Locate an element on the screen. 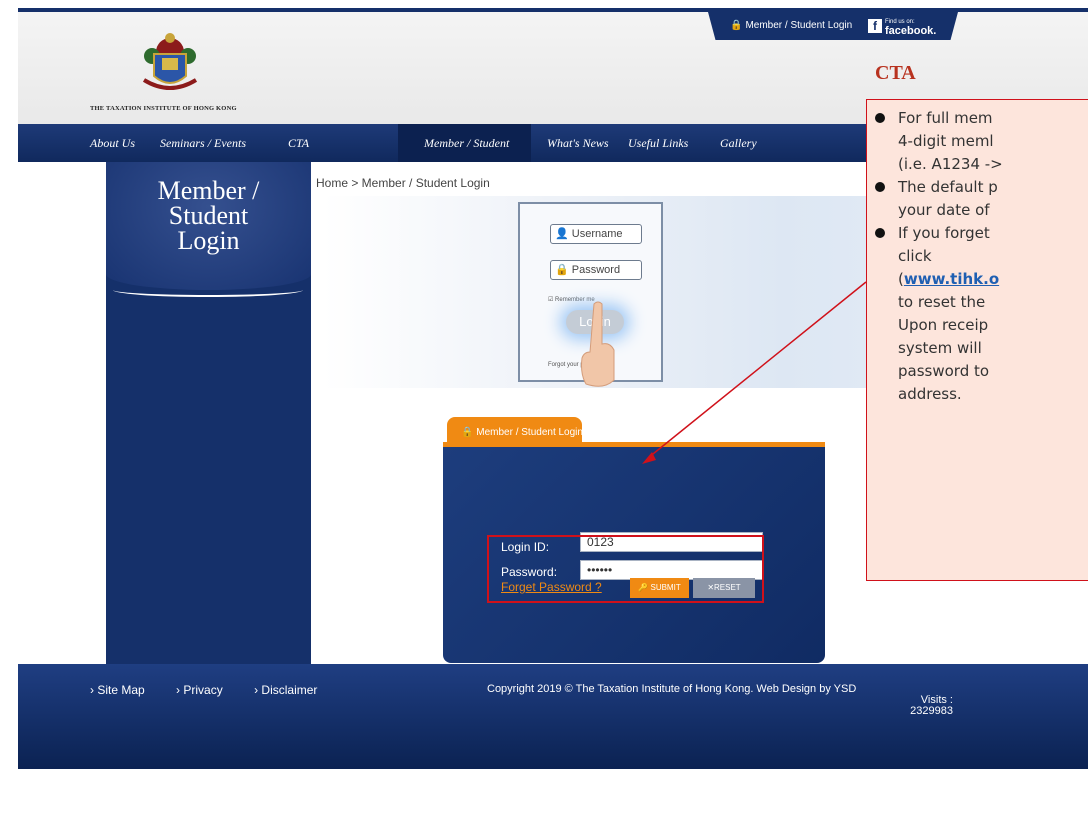 The height and width of the screenshot is (836, 1088). facebook-link: f Find us on: facebook. is located at coordinates (902, 26).